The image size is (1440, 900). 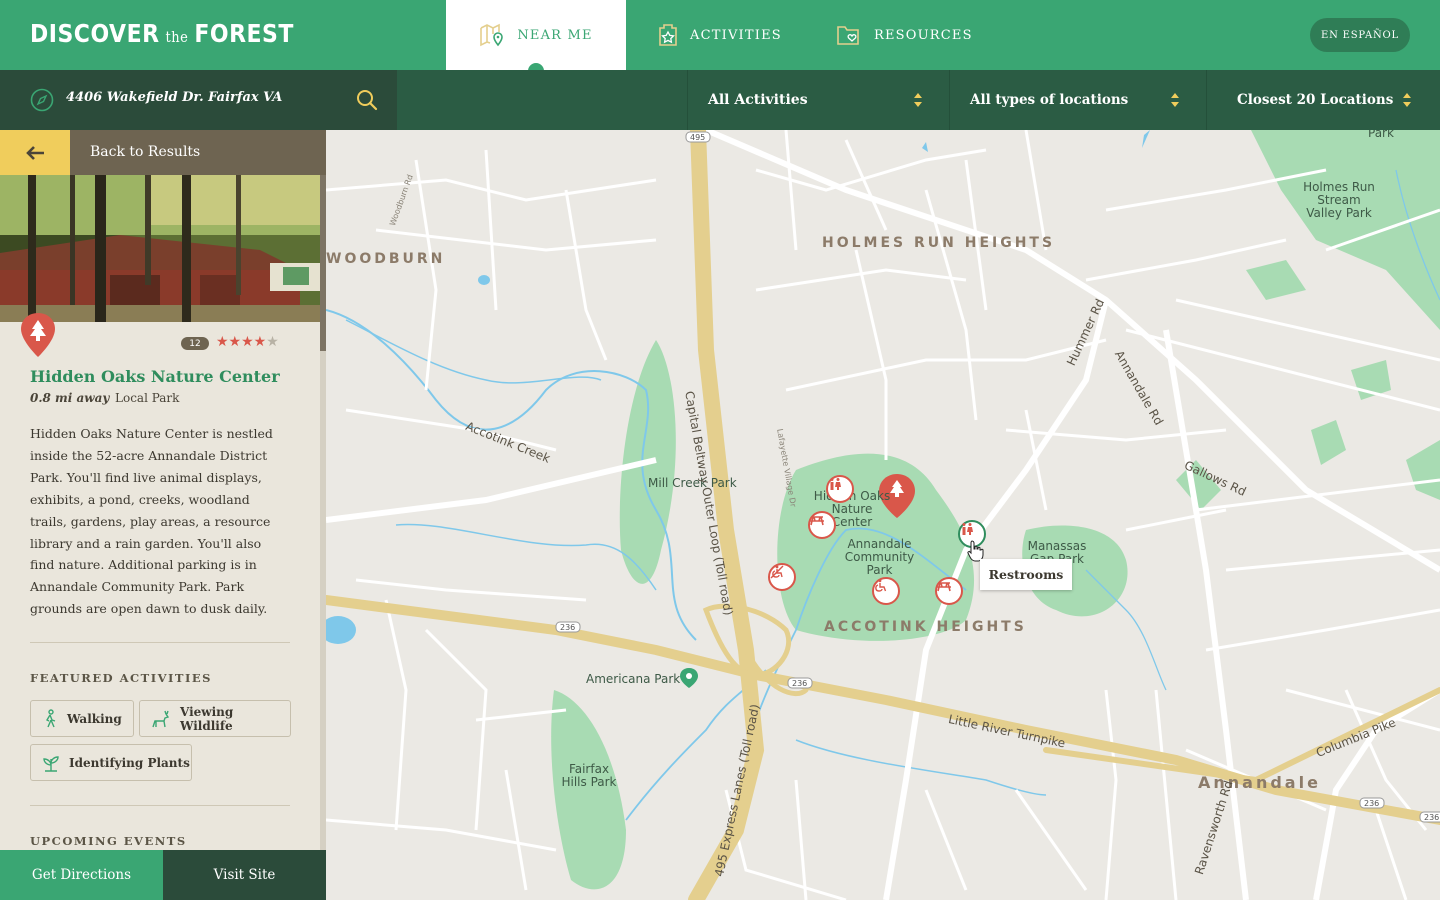 I want to click on map-park-americana: Americana Park, so click(x=633, y=679).